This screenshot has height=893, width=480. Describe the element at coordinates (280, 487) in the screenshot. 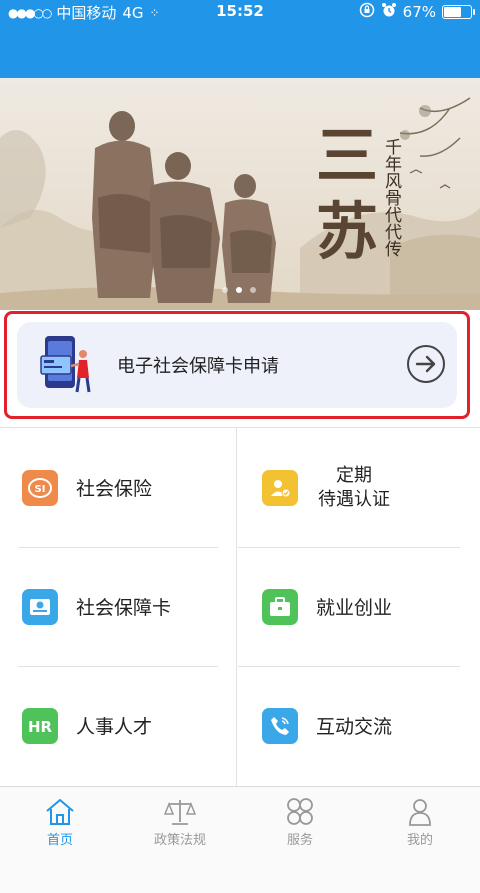

I see `benefit-certification-icon` at that location.